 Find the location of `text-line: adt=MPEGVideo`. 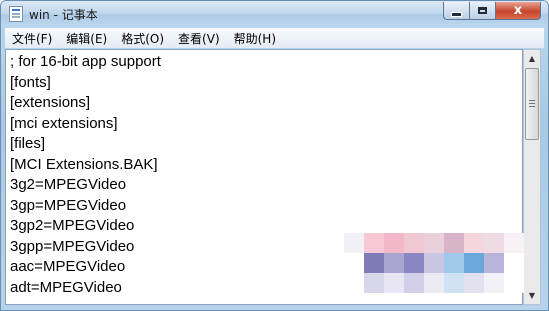

text-line: adt=MPEGVideo is located at coordinates (66, 287).